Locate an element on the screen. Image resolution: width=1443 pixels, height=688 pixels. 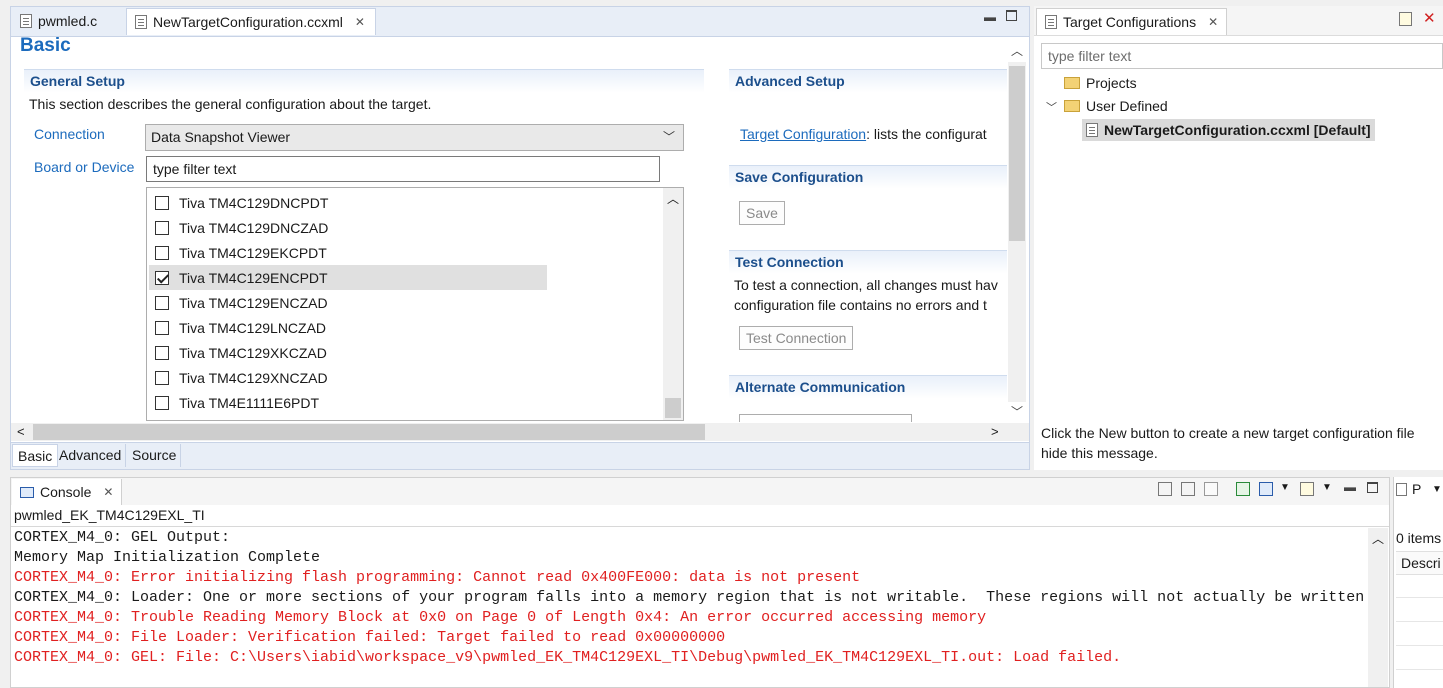
editor-vscroll-track is located at coordinates (1017, 232).